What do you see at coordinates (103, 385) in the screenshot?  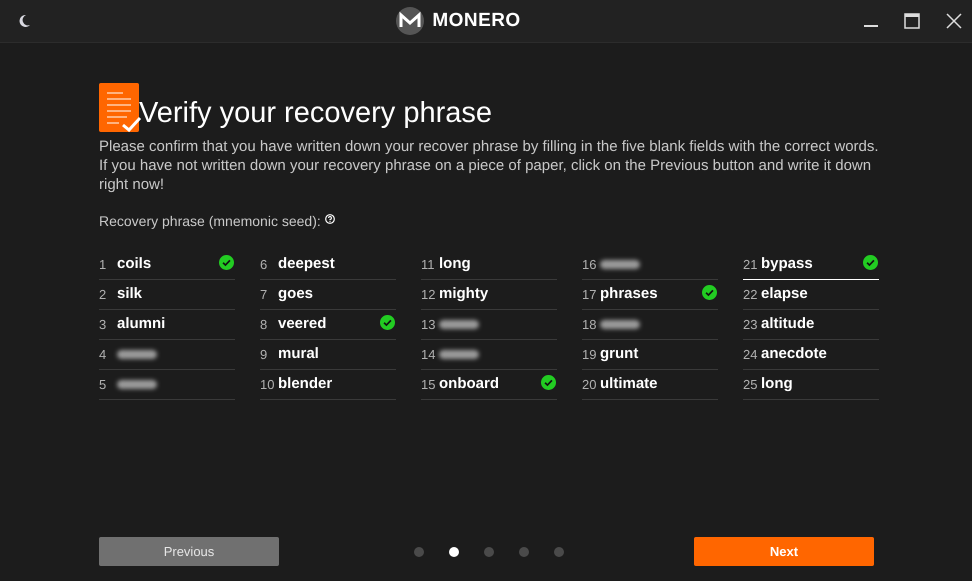 I see `word-number: 5` at bounding box center [103, 385].